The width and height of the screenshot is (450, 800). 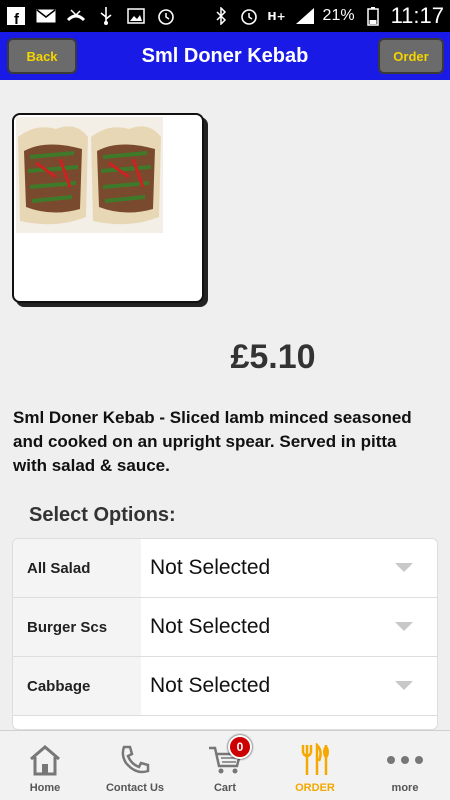 I want to click on nav-home: Home, so click(x=45, y=765).